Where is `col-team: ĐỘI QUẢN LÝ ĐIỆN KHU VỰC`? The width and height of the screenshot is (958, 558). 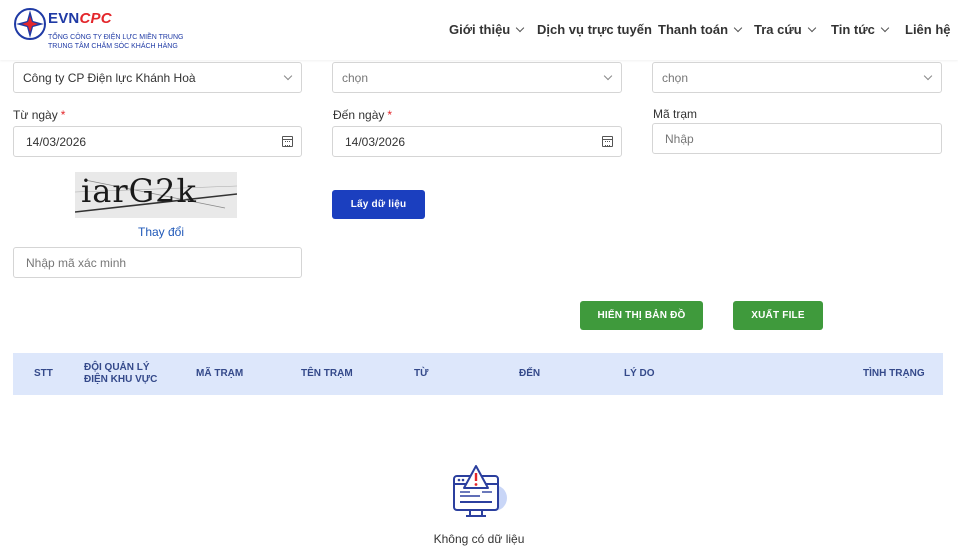
col-team: ĐỘI QUẢN LÝ ĐIỆN KHU VỰC is located at coordinates (121, 373).